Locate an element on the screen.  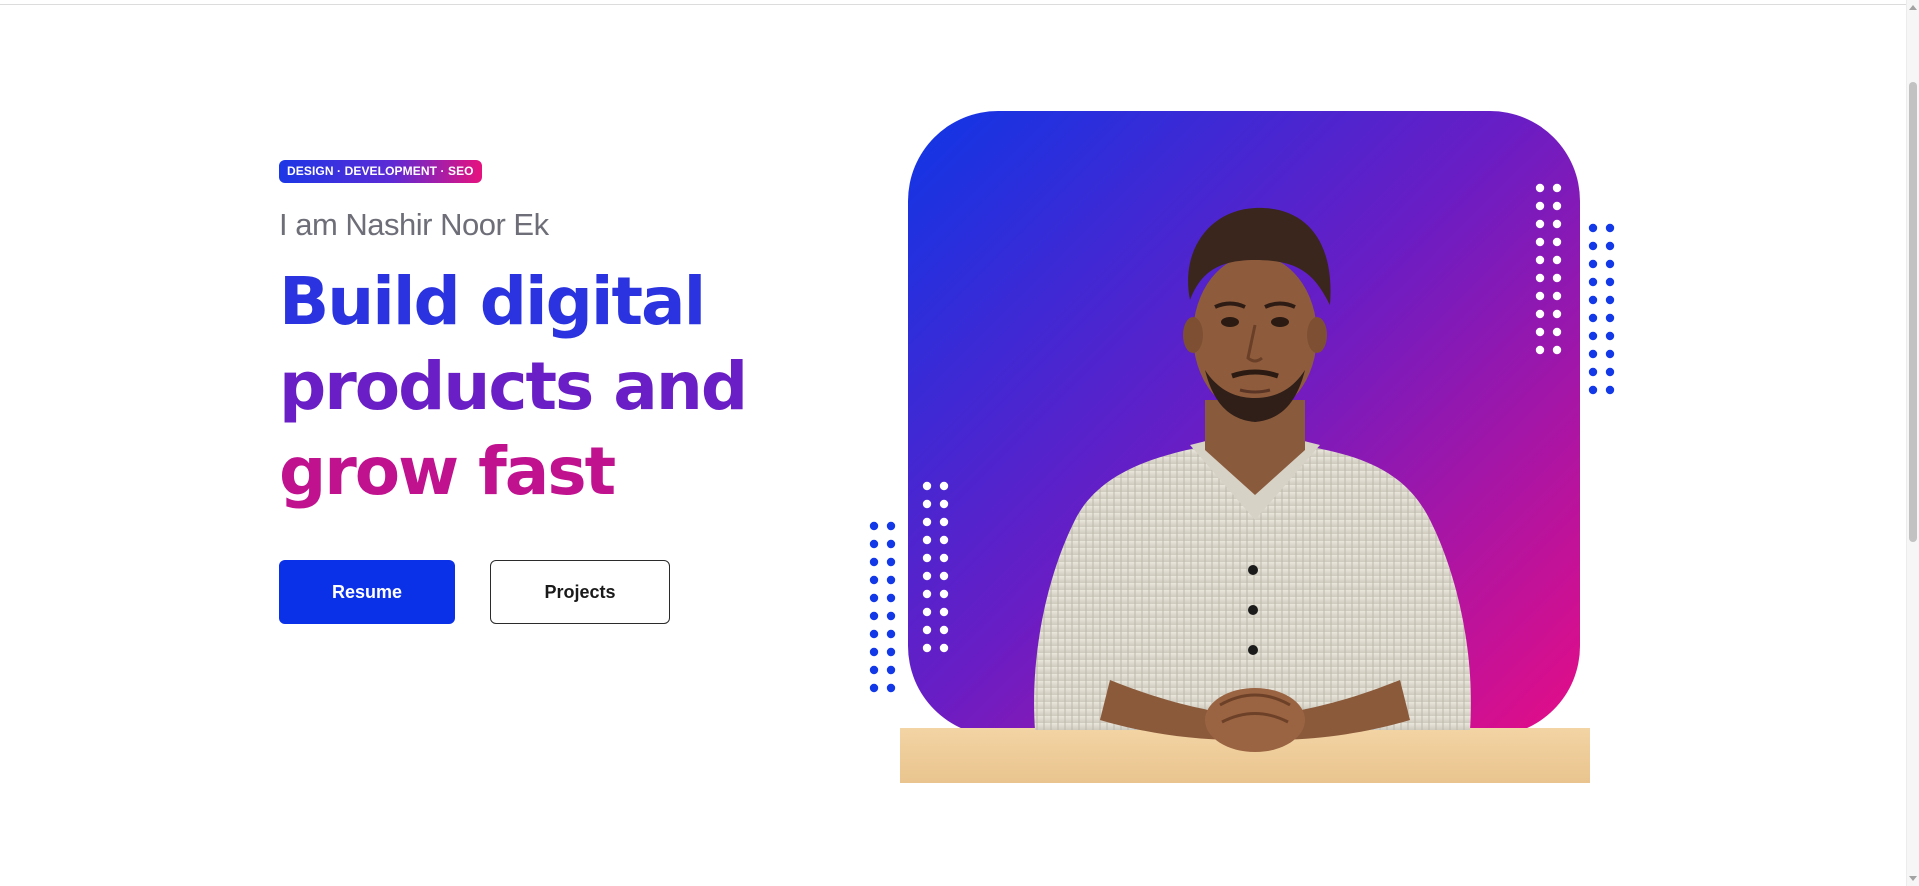
headline-line-3: grow fast is located at coordinates (447, 471).